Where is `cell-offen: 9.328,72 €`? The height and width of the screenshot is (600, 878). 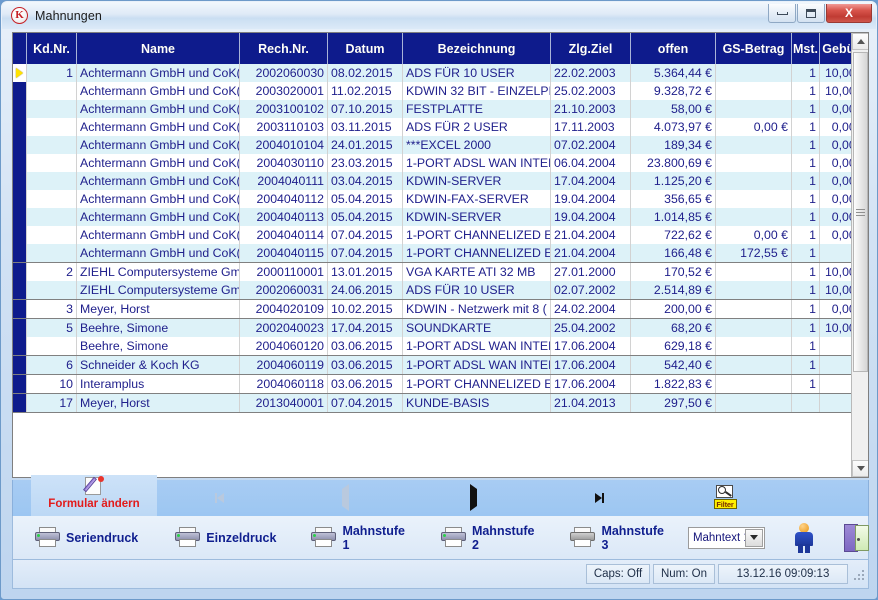 cell-offen: 9.328,72 € is located at coordinates (673, 91).